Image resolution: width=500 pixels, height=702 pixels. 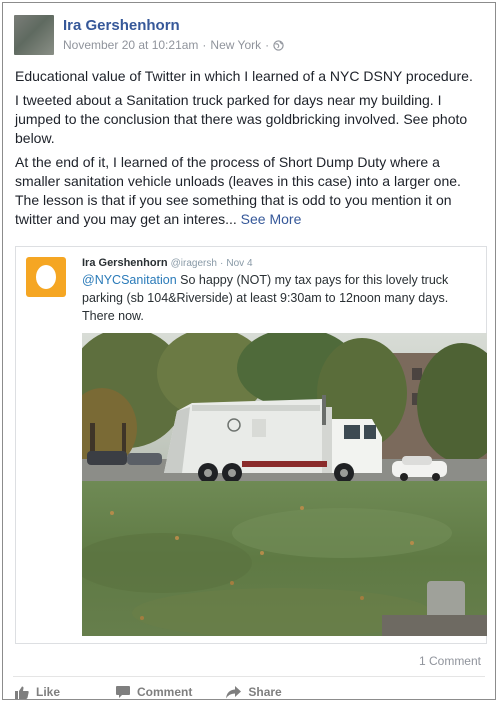 I want to click on share-icon, so click(x=234, y=691).